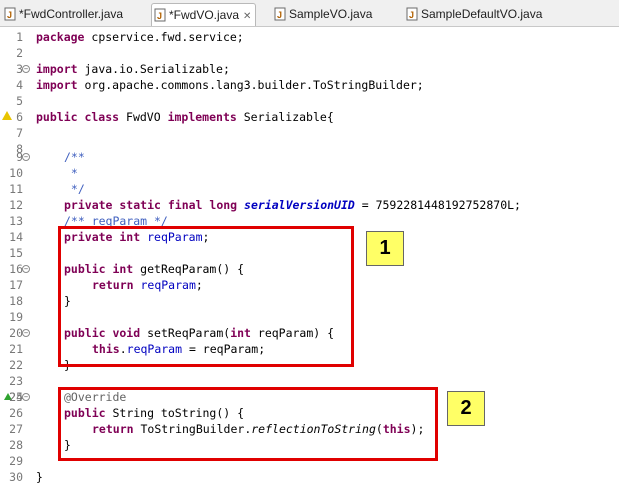 The width and height of the screenshot is (619, 485). I want to click on line-number: 29, so click(16, 461).